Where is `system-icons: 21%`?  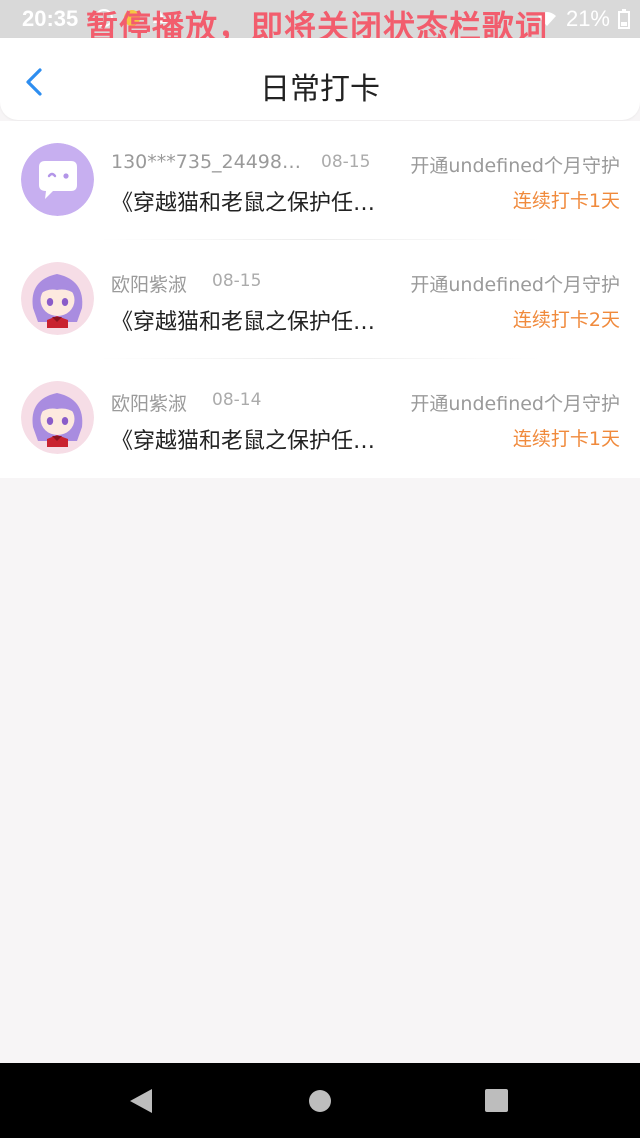 system-icons: 21% is located at coordinates (583, 19).